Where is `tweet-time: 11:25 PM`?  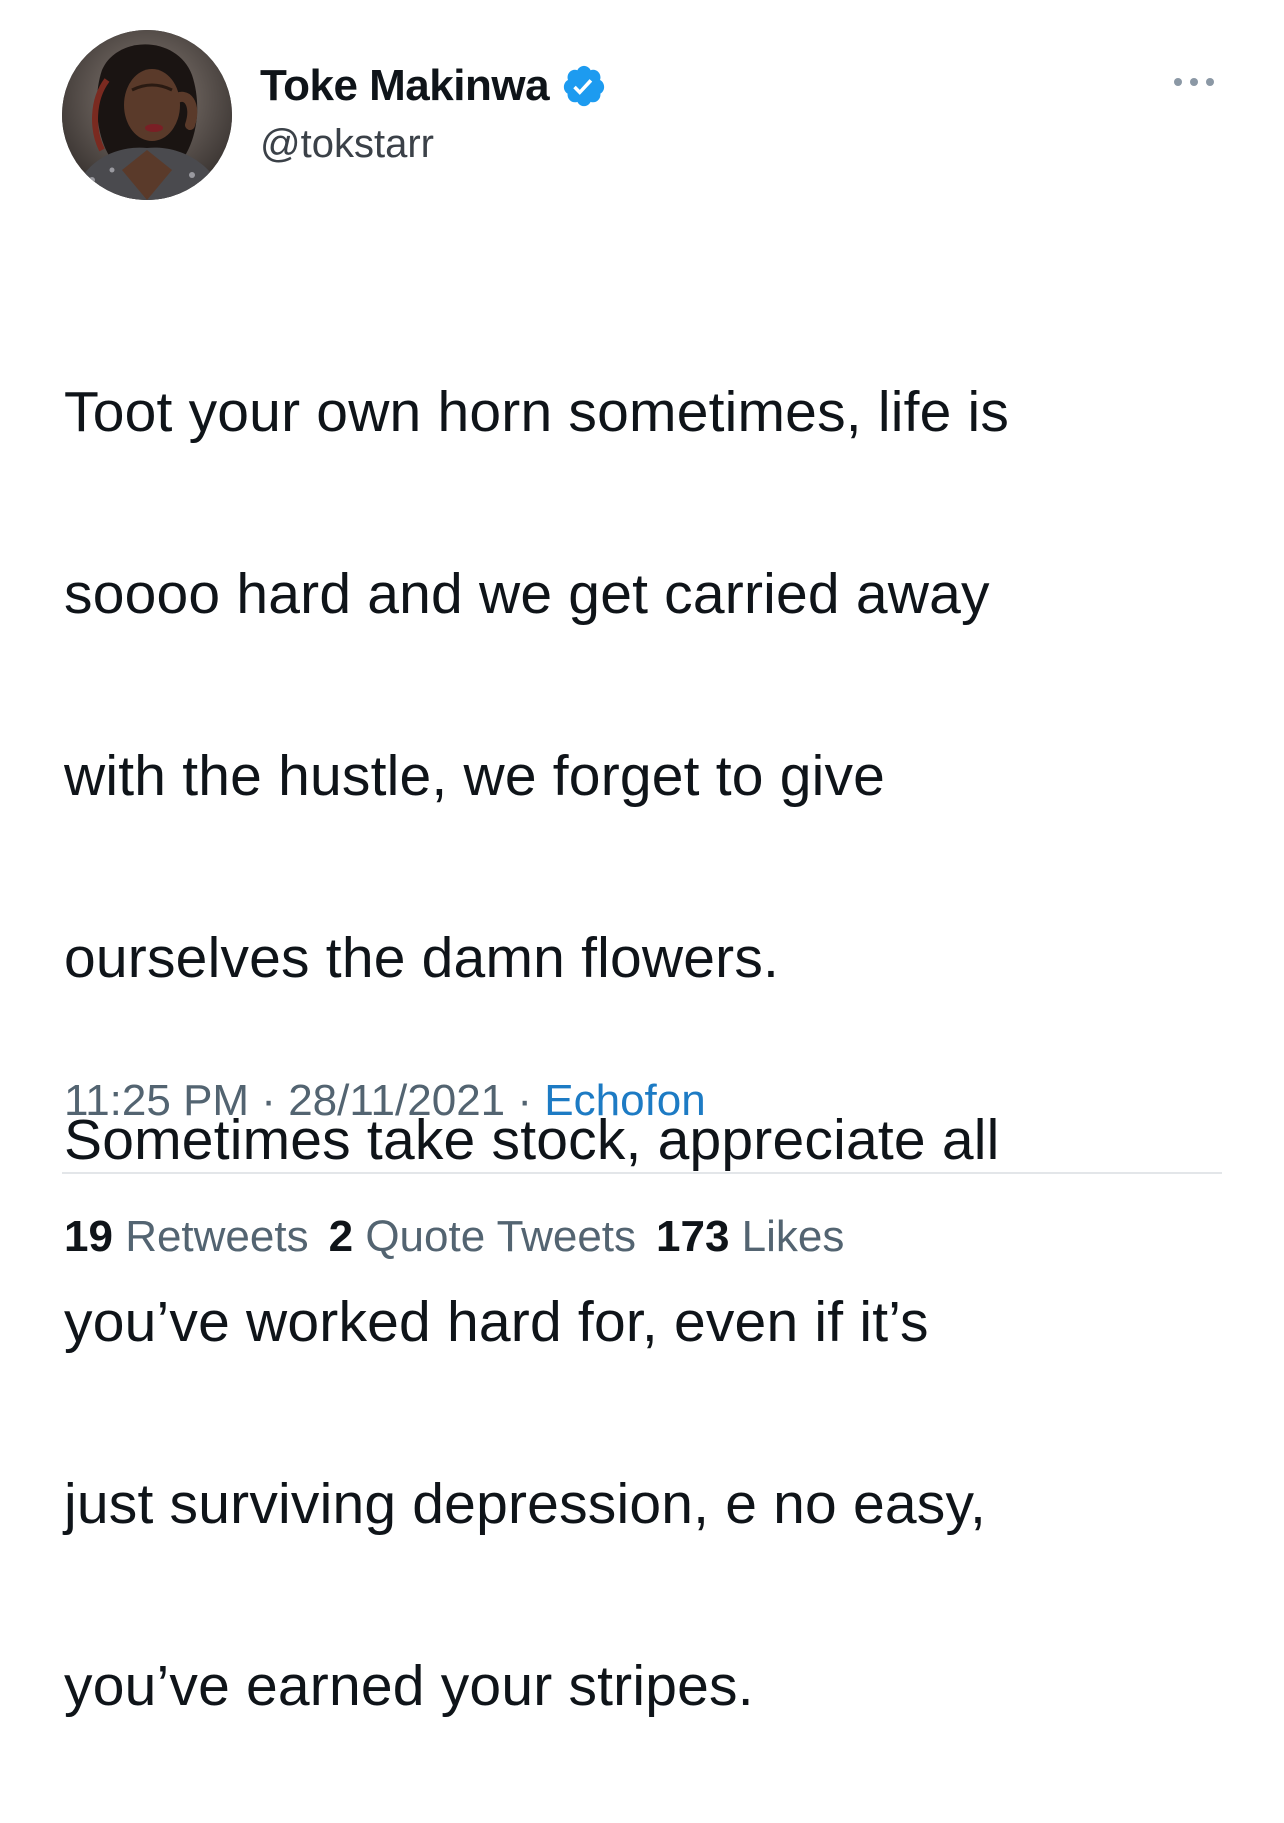 tweet-time: 11:25 PM is located at coordinates (156, 1100).